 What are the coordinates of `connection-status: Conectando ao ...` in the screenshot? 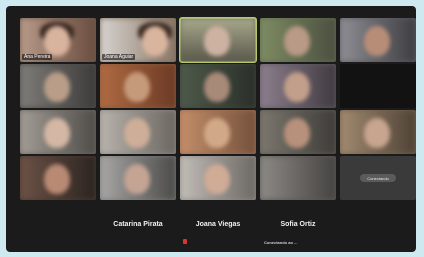 It's located at (281, 242).